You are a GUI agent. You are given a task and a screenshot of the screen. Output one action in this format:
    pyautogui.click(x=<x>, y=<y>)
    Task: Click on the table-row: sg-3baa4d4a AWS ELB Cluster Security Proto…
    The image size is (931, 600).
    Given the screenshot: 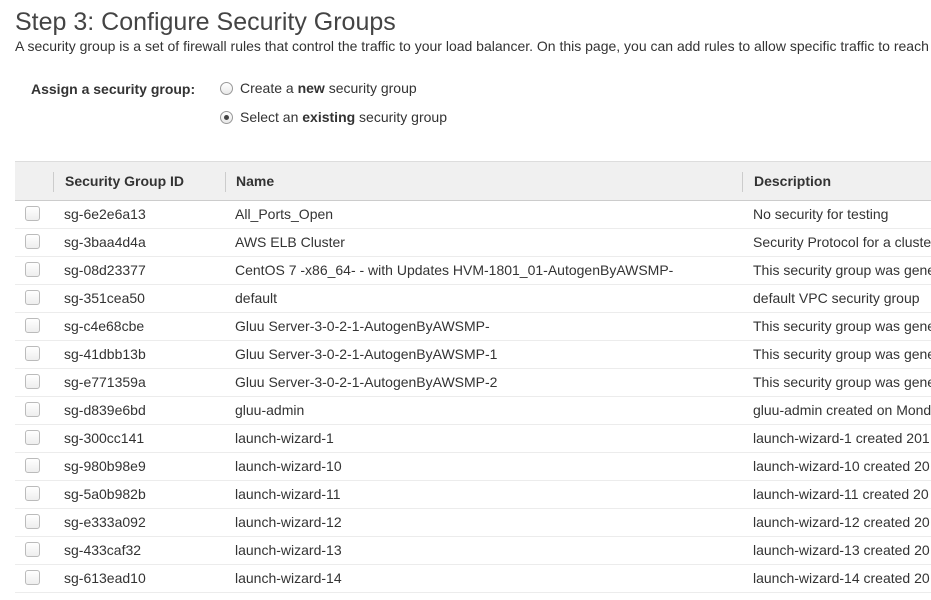 What is the action you would take?
    pyautogui.click(x=473, y=243)
    